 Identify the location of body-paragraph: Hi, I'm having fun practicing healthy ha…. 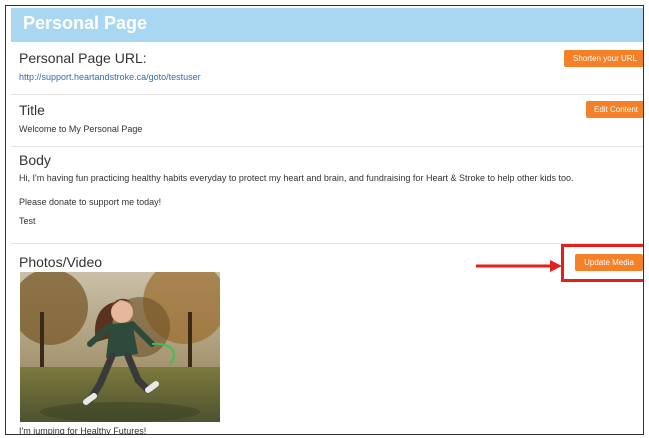
(296, 178).